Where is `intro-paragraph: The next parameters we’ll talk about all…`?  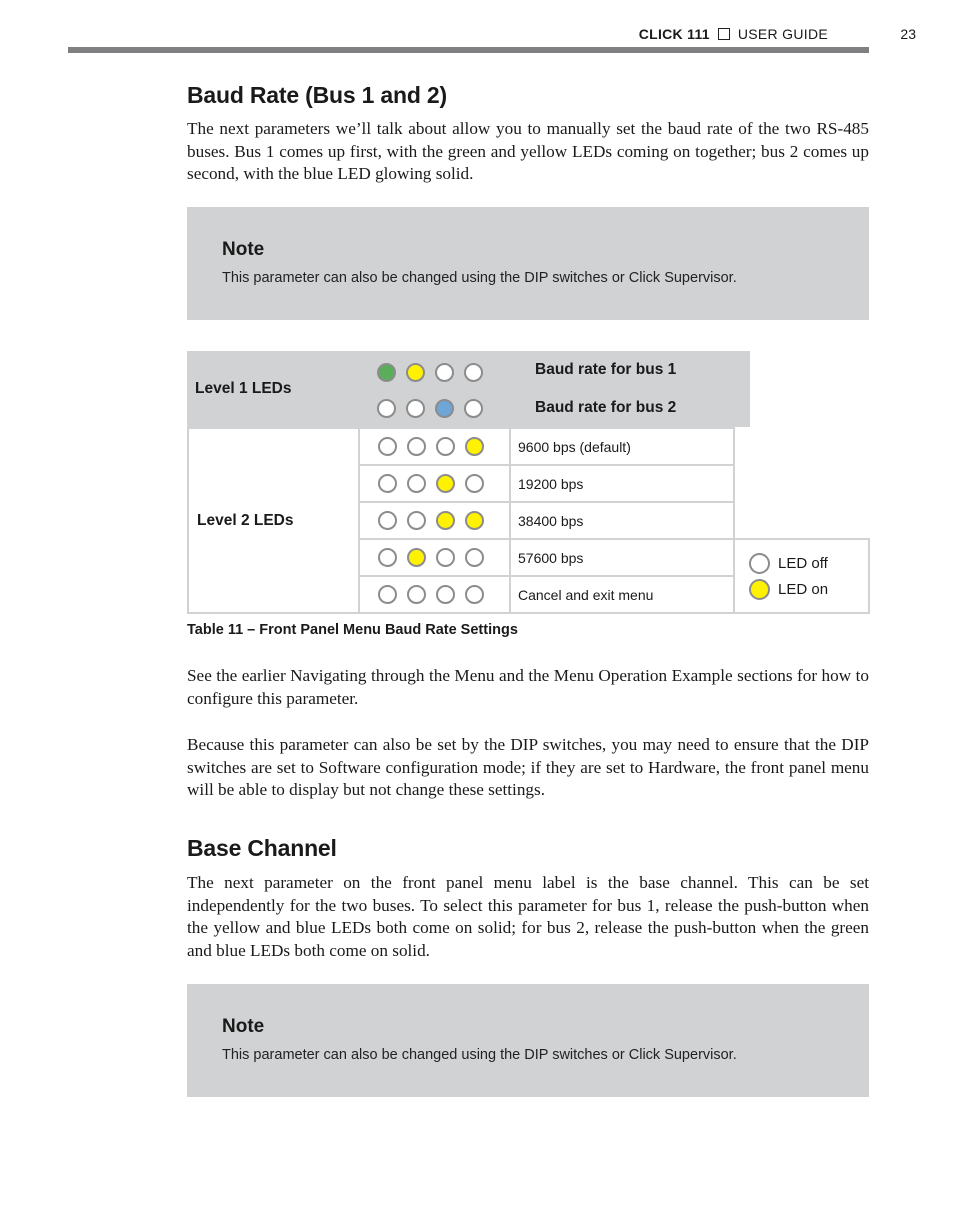
intro-paragraph: The next parameters we’ll talk about all… is located at coordinates (528, 151).